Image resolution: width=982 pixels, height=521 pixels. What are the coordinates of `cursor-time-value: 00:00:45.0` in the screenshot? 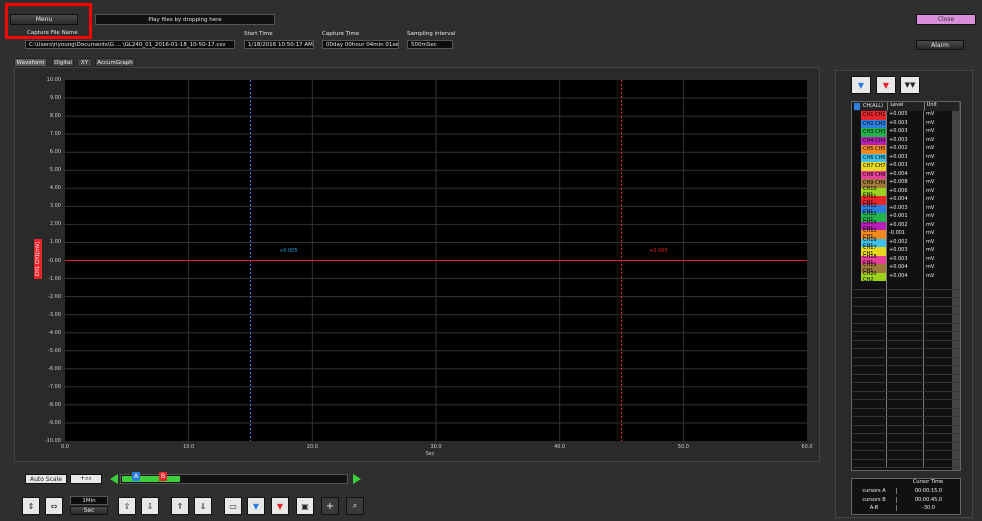 It's located at (928, 499).